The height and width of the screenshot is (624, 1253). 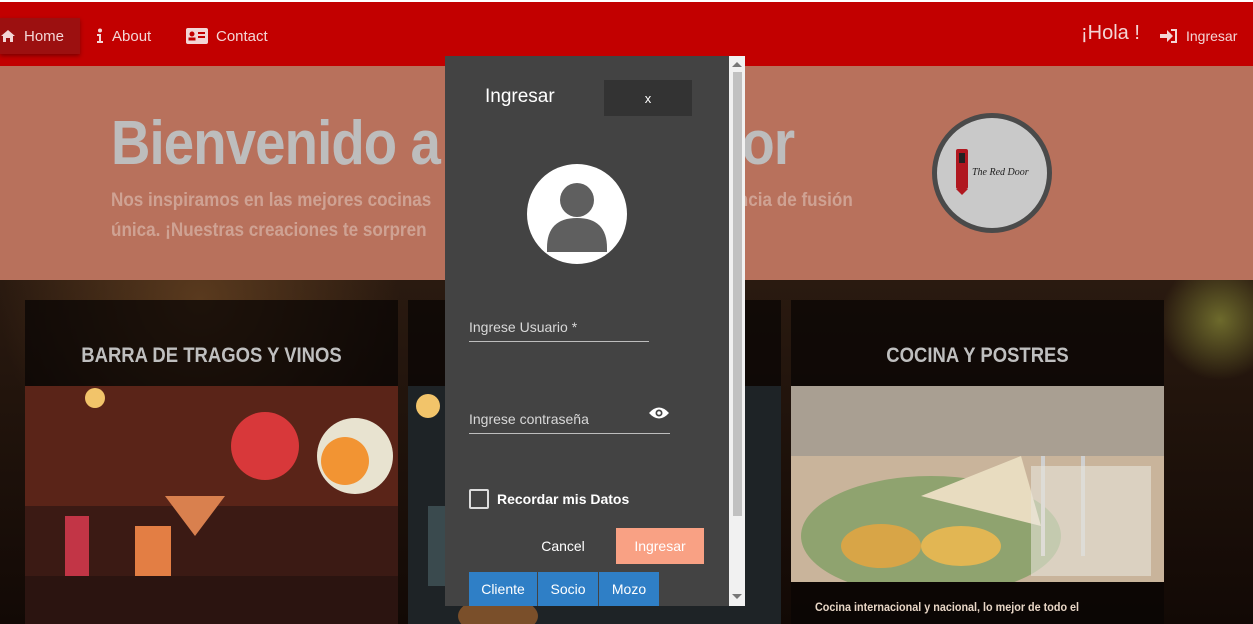 What do you see at coordinates (577, 214) in the screenshot?
I see `user-avatar-icon` at bounding box center [577, 214].